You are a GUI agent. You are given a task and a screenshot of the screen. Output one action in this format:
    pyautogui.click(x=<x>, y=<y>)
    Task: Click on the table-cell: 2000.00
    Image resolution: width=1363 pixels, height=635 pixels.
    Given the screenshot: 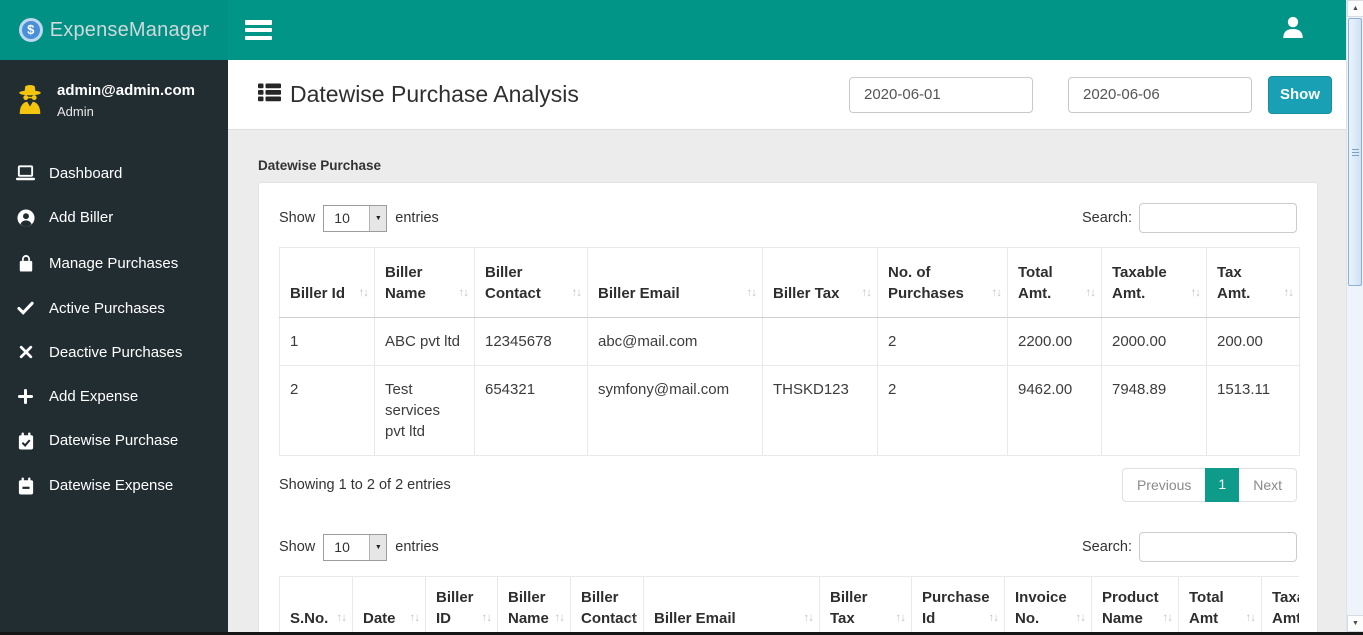 What is the action you would take?
    pyautogui.click(x=1154, y=341)
    